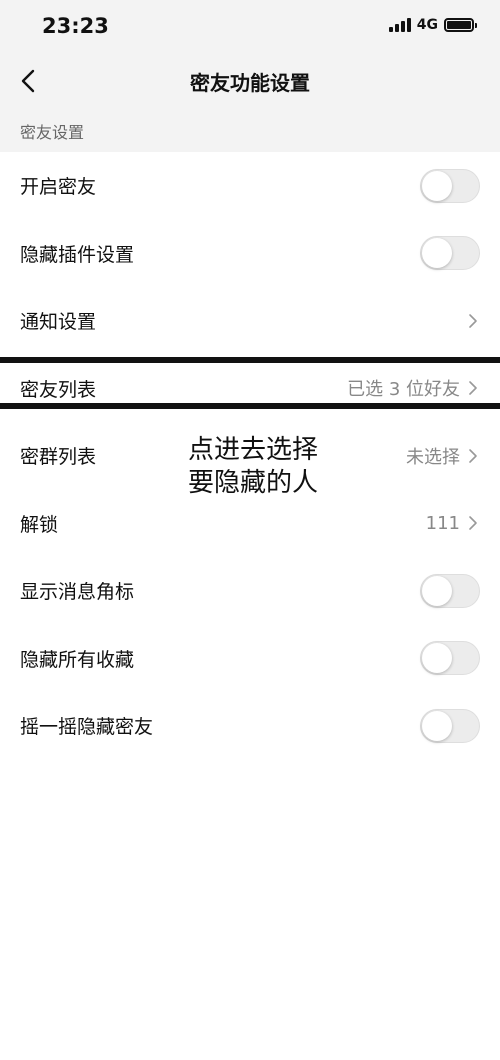 Image resolution: width=500 pixels, height=1060 pixels. What do you see at coordinates (87, 727) in the screenshot?
I see `row-label: 摇一摇隐藏密友` at bounding box center [87, 727].